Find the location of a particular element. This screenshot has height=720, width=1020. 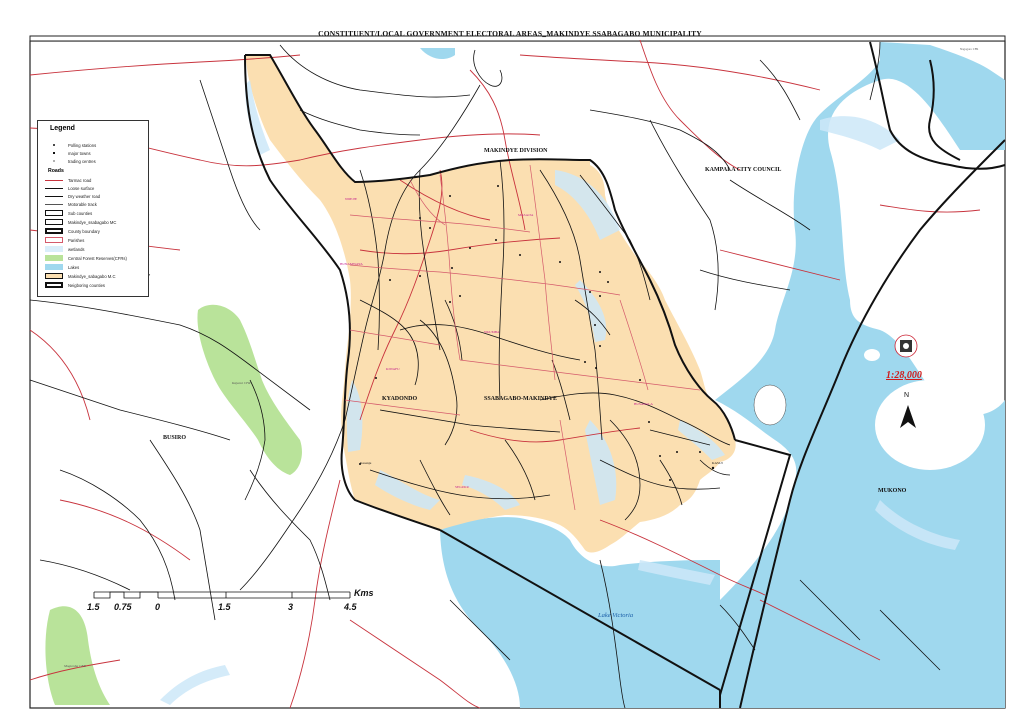

legend-label: Makindye_sabagabo M.C is located at coordinates (92, 276).